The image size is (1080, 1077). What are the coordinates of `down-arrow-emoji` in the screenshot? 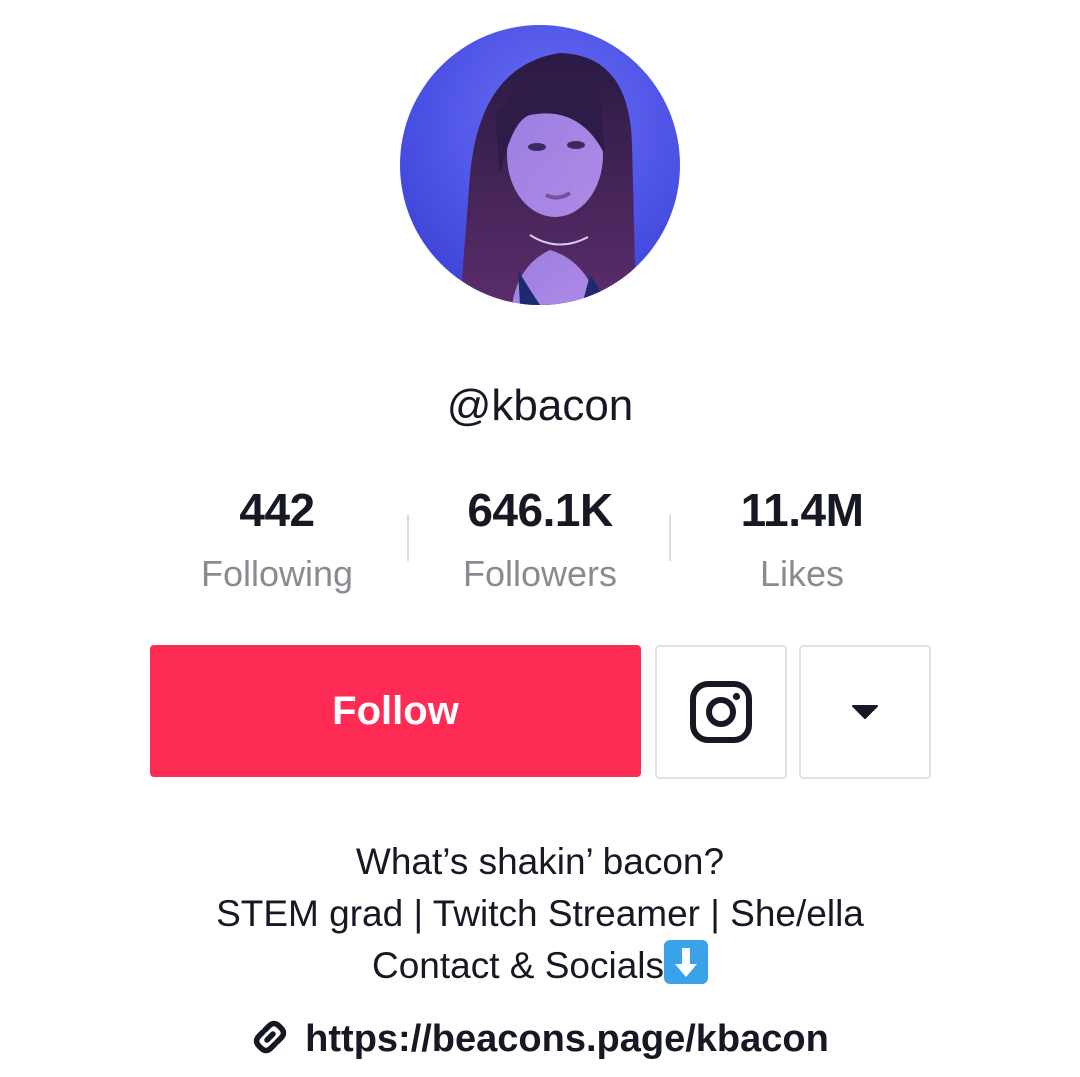 It's located at (686, 962).